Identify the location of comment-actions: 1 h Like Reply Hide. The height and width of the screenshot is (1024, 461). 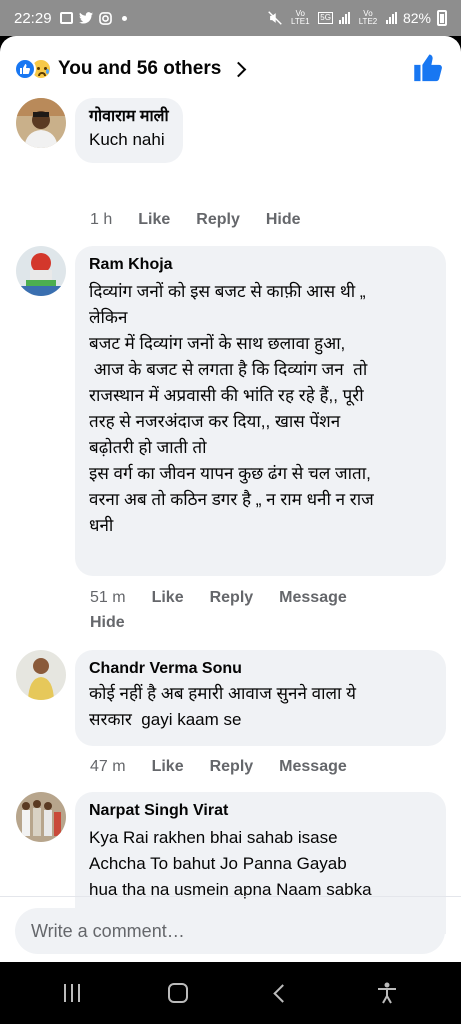
(195, 220).